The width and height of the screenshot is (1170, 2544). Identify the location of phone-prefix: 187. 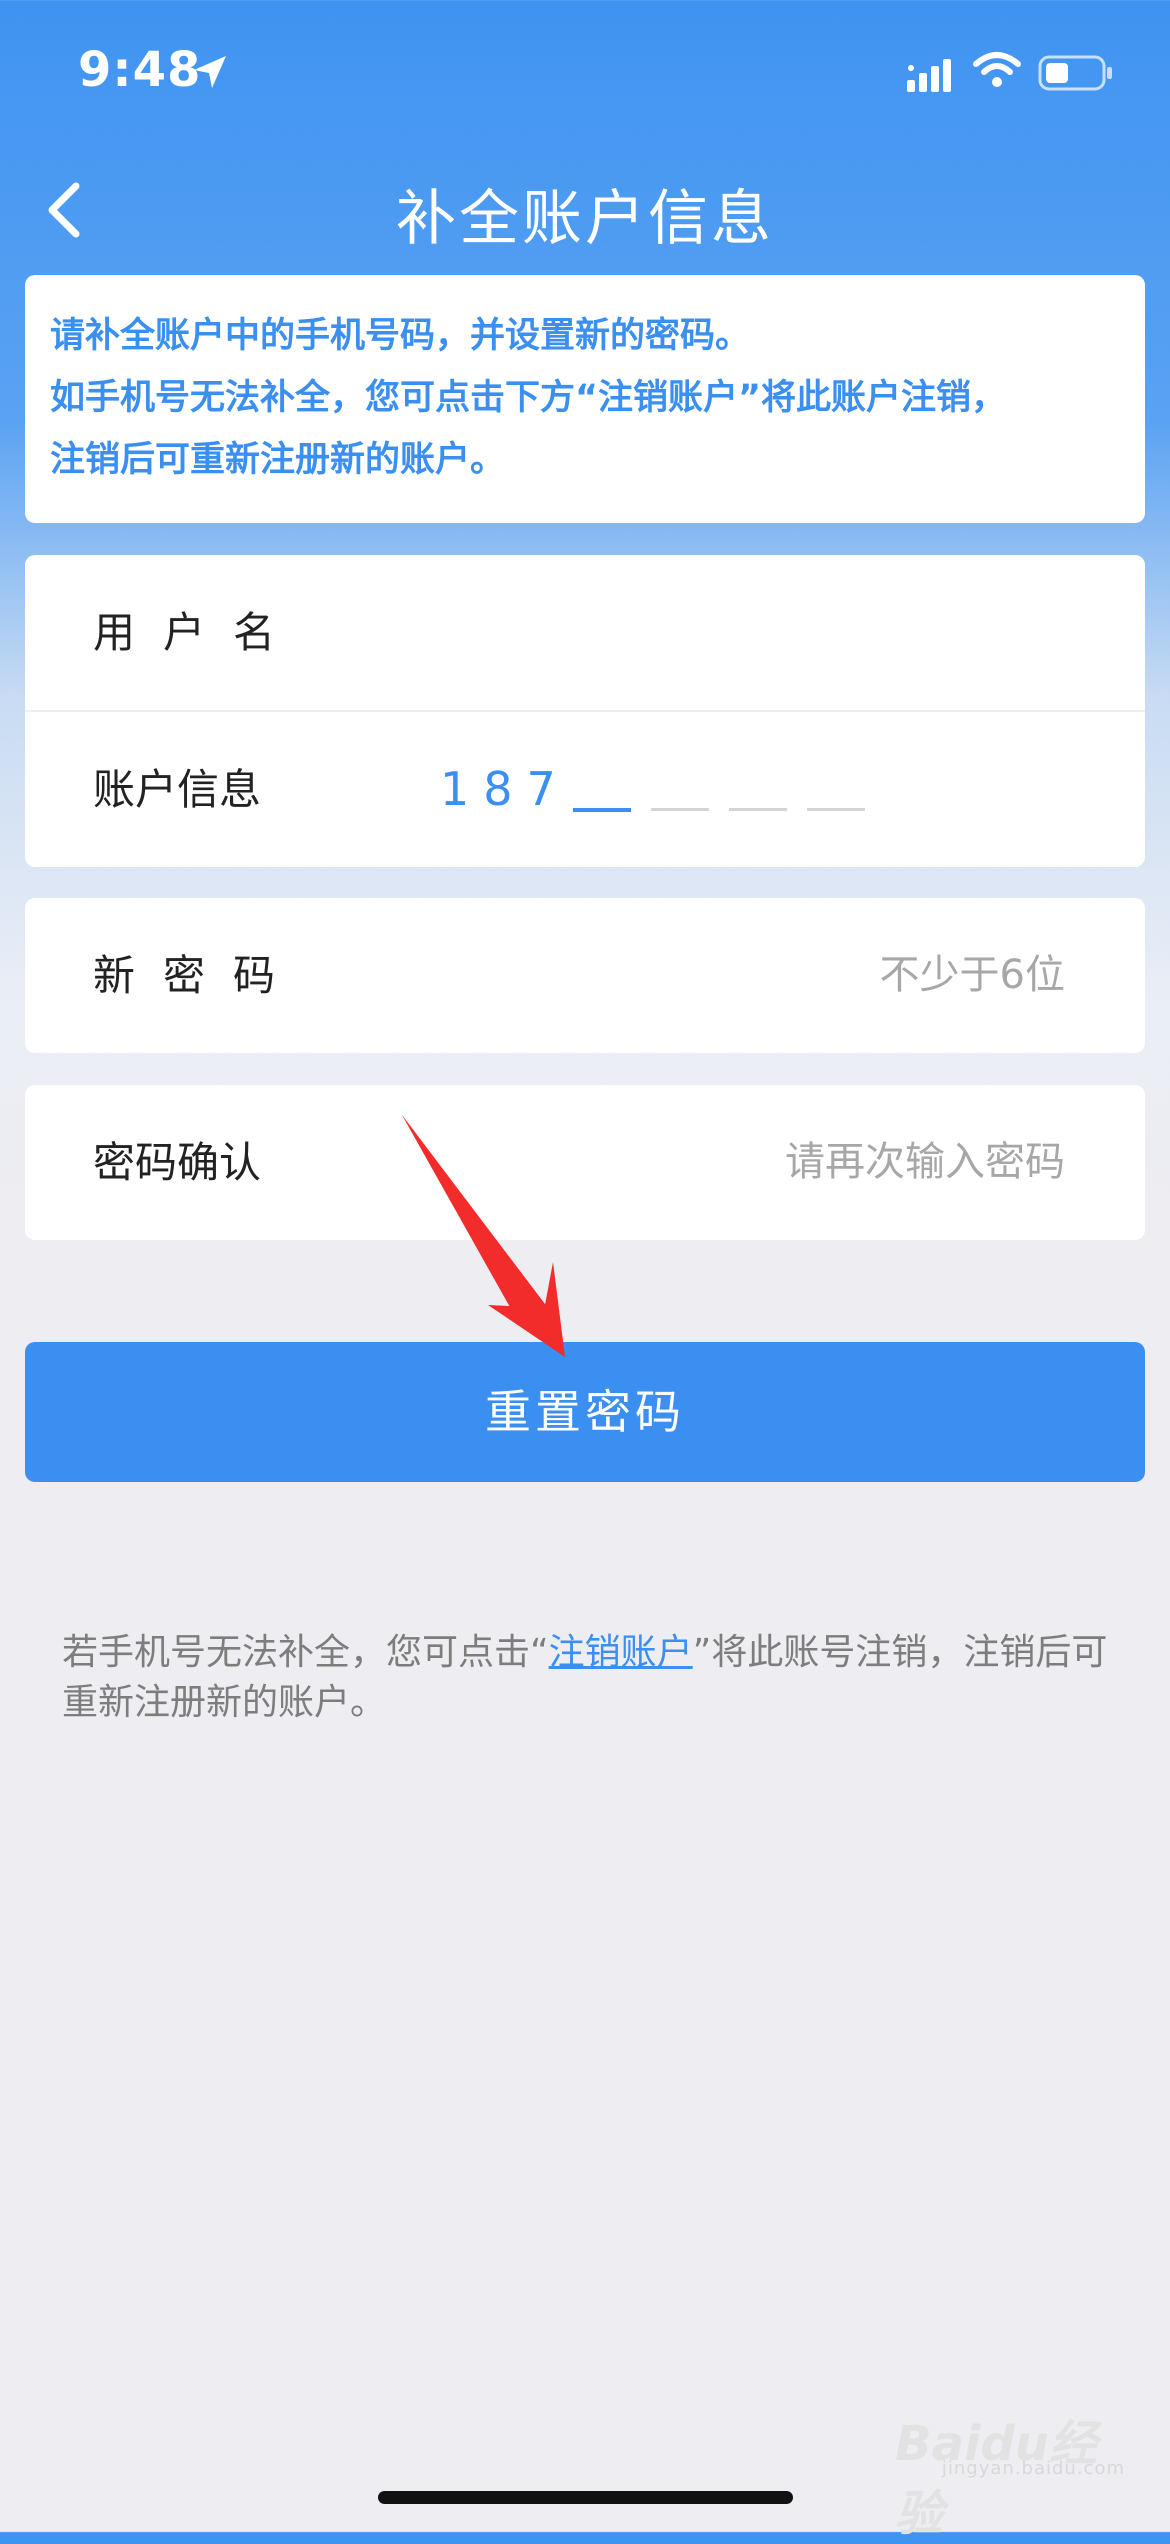
(505, 789).